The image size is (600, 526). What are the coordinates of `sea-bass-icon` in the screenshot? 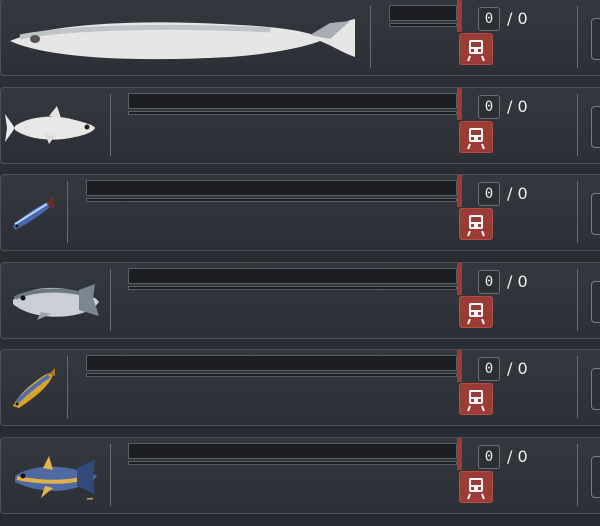 It's located at (56, 302).